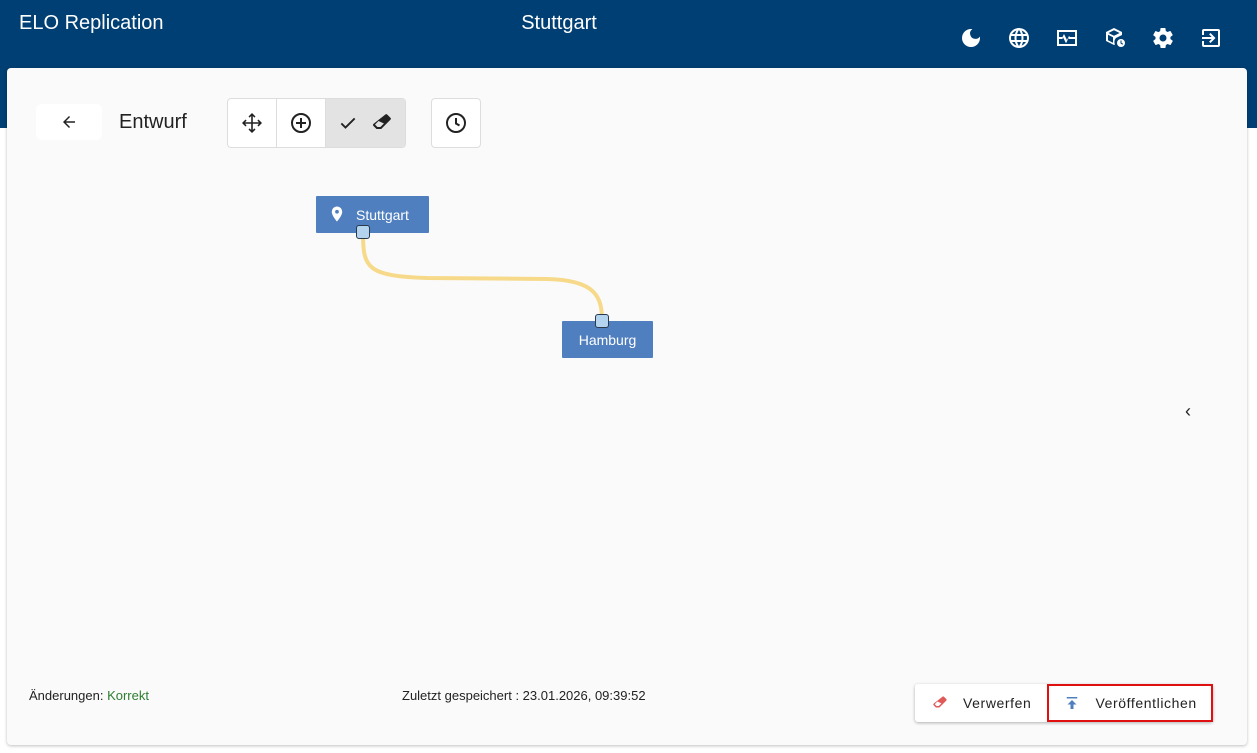 This screenshot has width=1257, height=753. I want to click on action-bar: Verwerfen Veröffentlichen, so click(1064, 703).